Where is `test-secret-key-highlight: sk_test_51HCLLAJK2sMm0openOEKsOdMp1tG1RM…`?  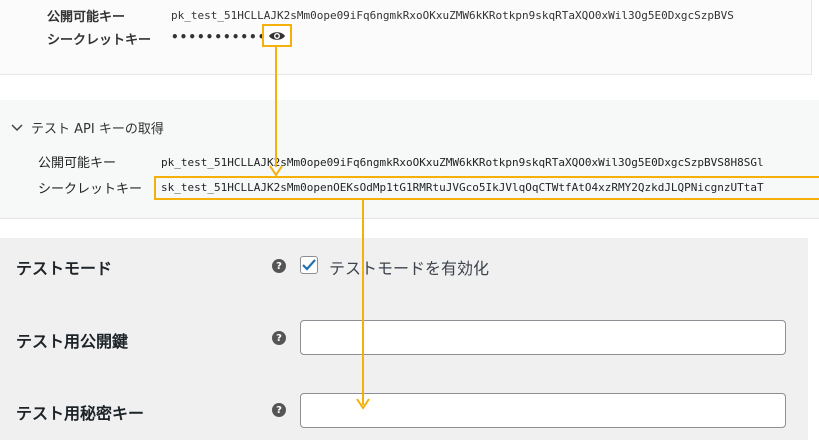
test-secret-key-highlight: sk_test_51HCLLAJK2sMm0openOEKsOdMp1tG1RM… is located at coordinates (486, 188).